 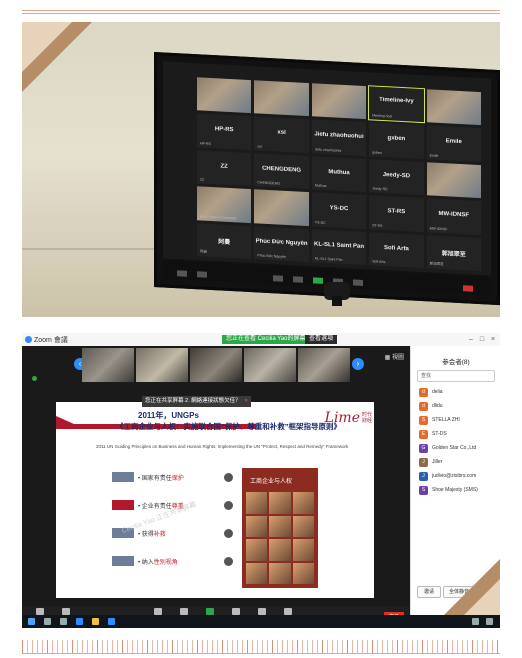 I want to click on slide-item-text: • 国家有责任, so click(x=155, y=479).